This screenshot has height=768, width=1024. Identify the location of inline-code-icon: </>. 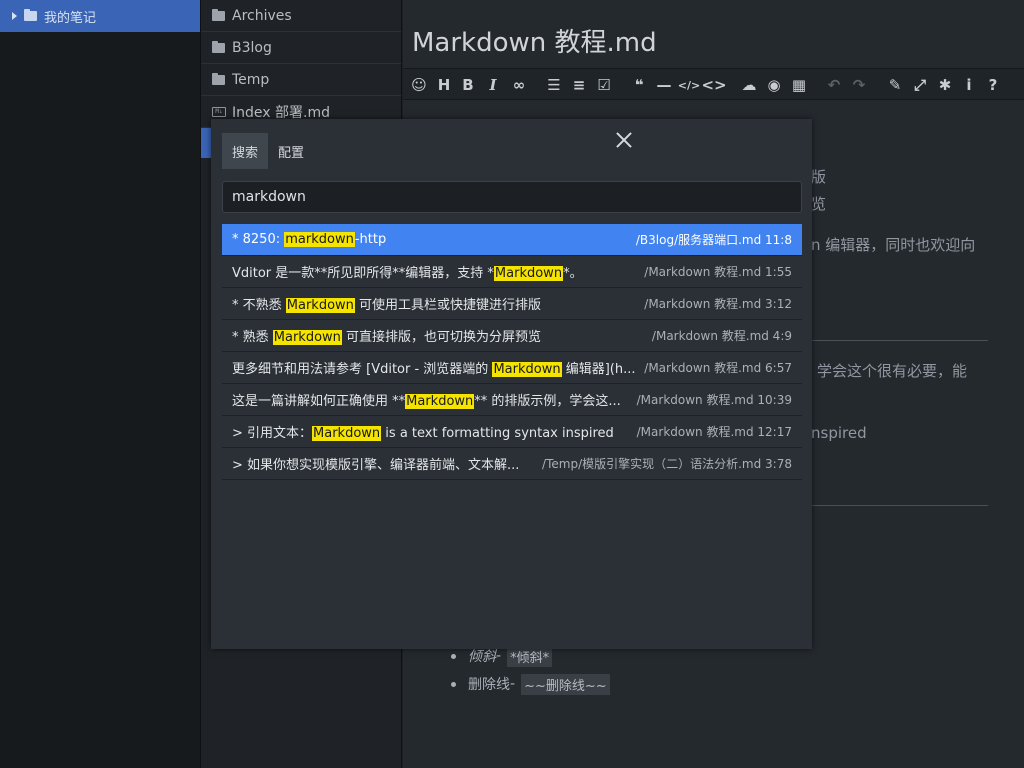
(689, 85).